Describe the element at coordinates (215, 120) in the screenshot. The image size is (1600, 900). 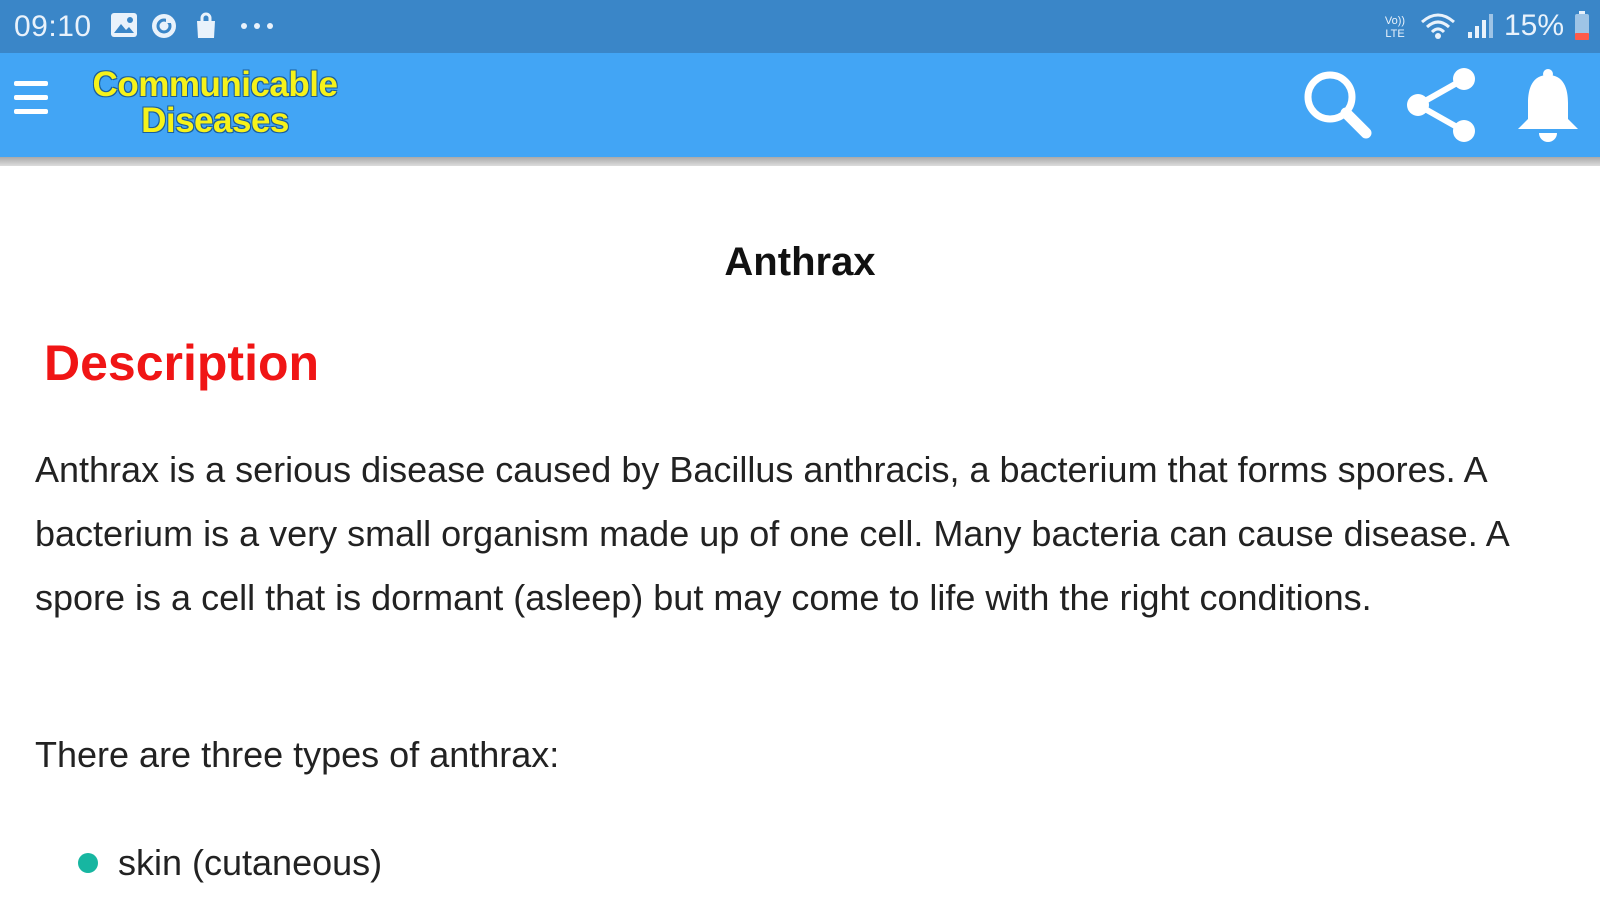
I see `app-title-line2: Diseases` at that location.